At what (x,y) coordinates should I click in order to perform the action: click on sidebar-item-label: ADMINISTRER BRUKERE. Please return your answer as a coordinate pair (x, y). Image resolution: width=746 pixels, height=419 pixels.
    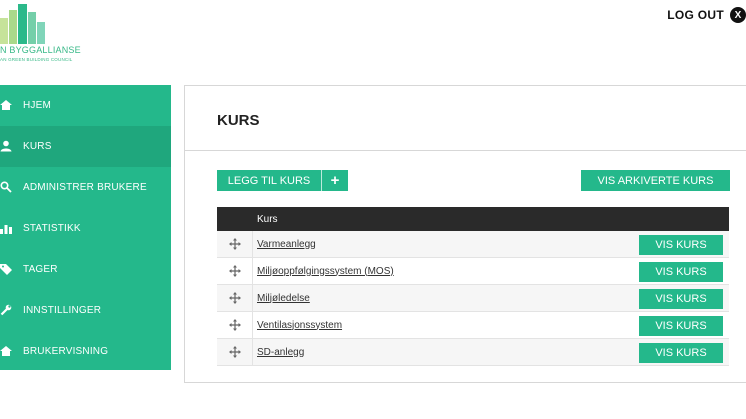
    Looking at the image, I should click on (85, 187).